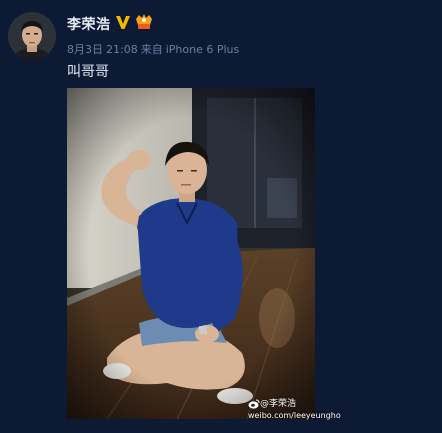 The width and height of the screenshot is (442, 433). What do you see at coordinates (122, 49) in the screenshot?
I see `post-time: 21:08` at bounding box center [122, 49].